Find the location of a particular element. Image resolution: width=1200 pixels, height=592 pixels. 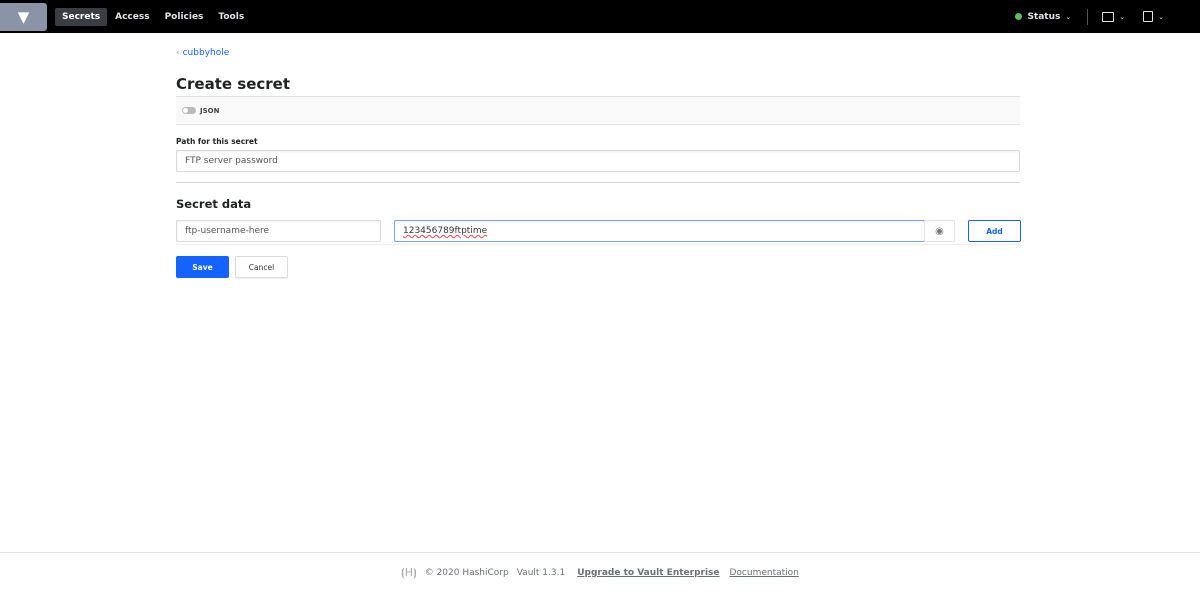

breadcrumb: ‹ cubbyhole is located at coordinates (202, 53).